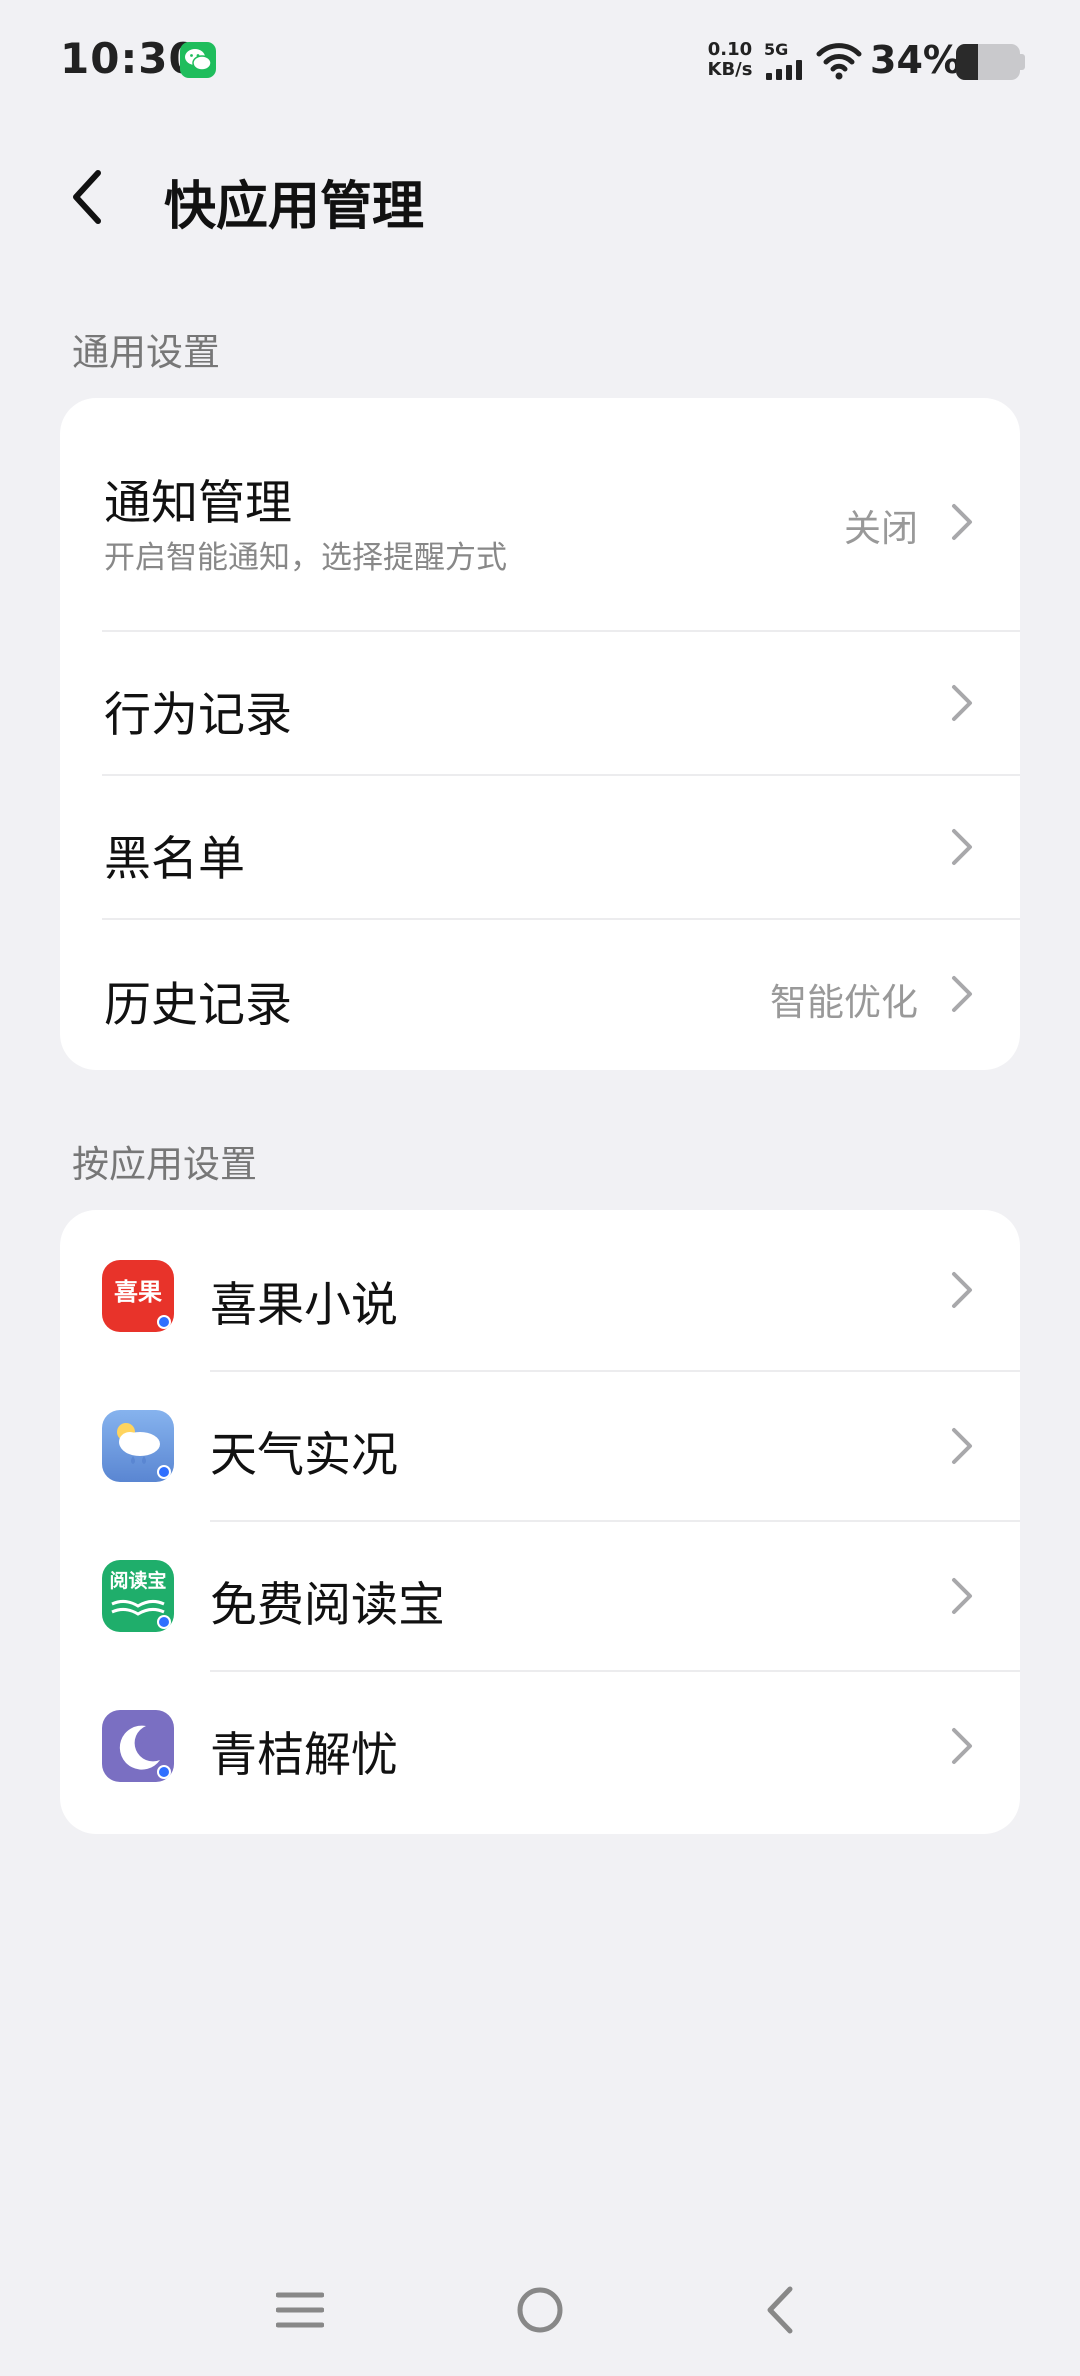  I want to click on wechat-notification-icon, so click(198, 60).